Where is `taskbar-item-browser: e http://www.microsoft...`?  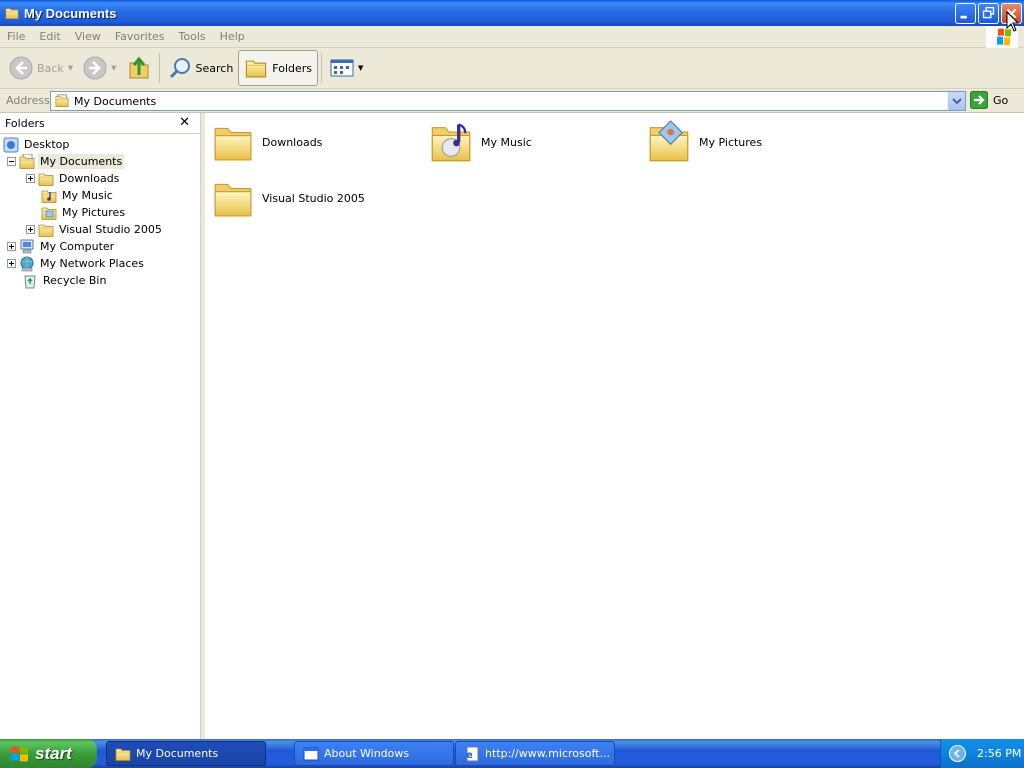
taskbar-item-browser: e http://www.microsoft... is located at coordinates (535, 753).